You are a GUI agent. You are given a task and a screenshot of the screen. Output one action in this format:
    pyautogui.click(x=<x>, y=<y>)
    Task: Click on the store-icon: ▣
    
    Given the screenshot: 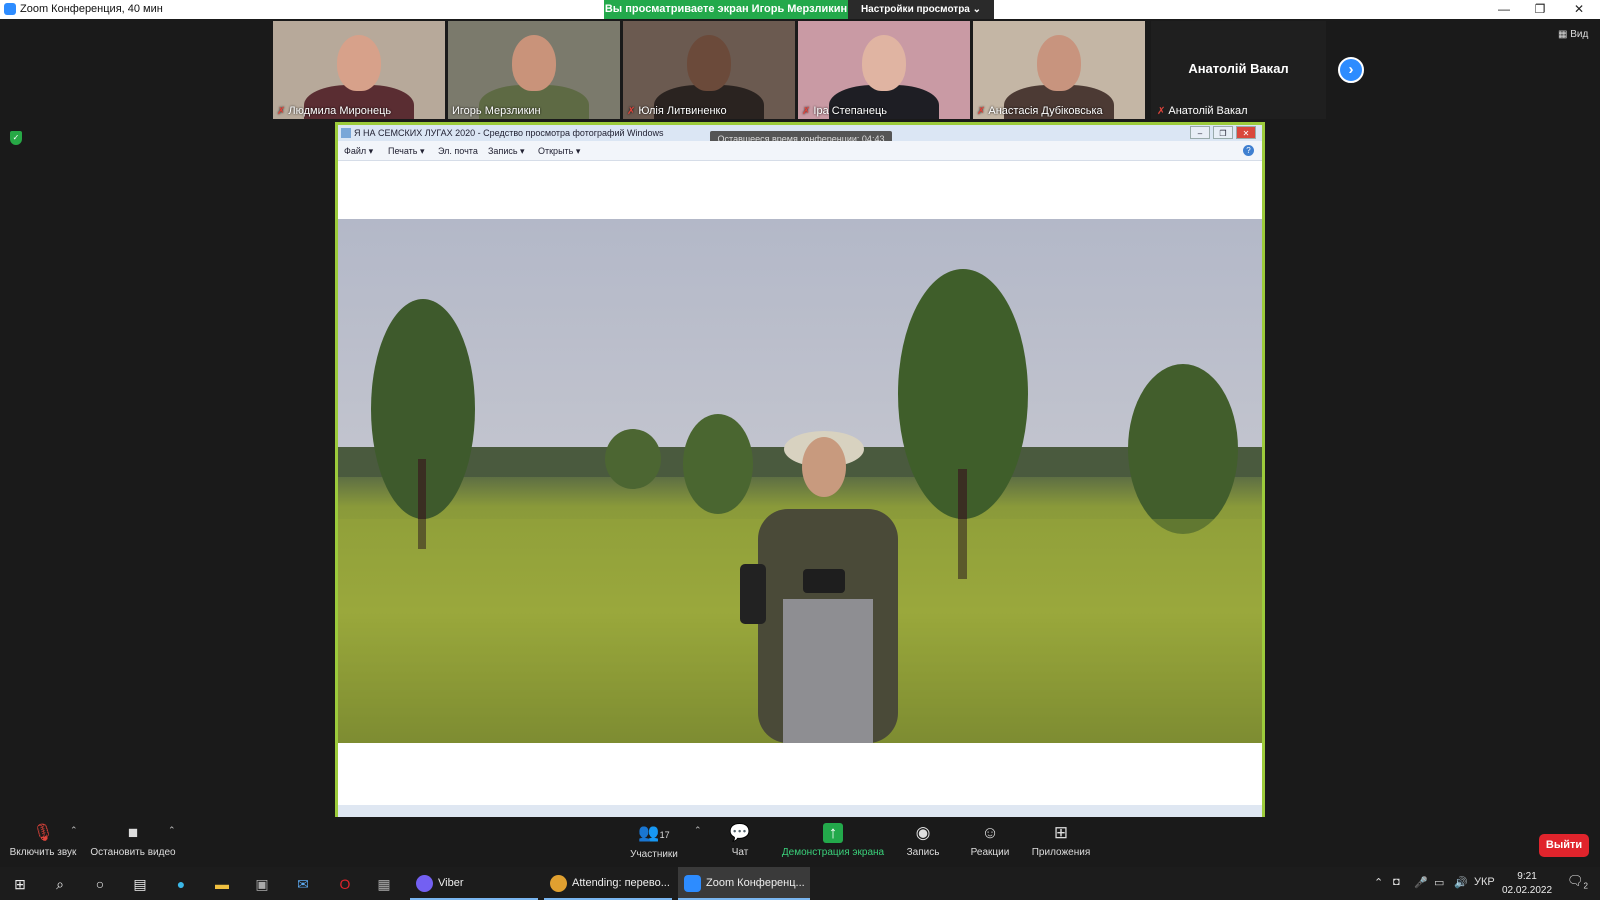 What is the action you would take?
    pyautogui.click(x=262, y=884)
    